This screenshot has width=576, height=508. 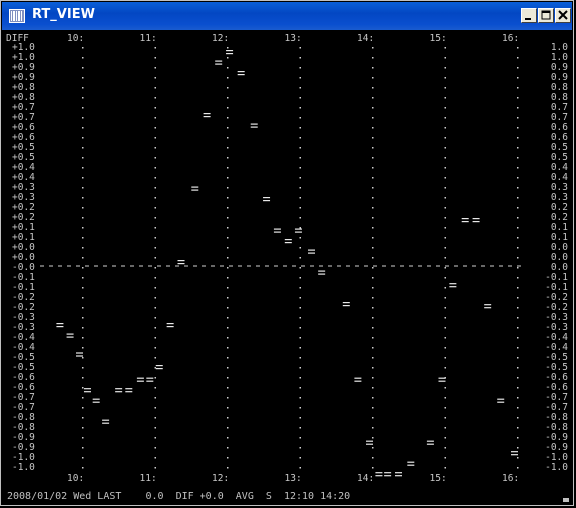 I want to click on x-tick-bottom: 10:, so click(x=75, y=478).